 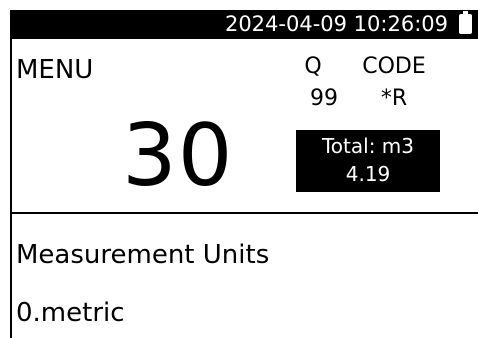 I want to click on menu-label: MENU, so click(x=55, y=70).